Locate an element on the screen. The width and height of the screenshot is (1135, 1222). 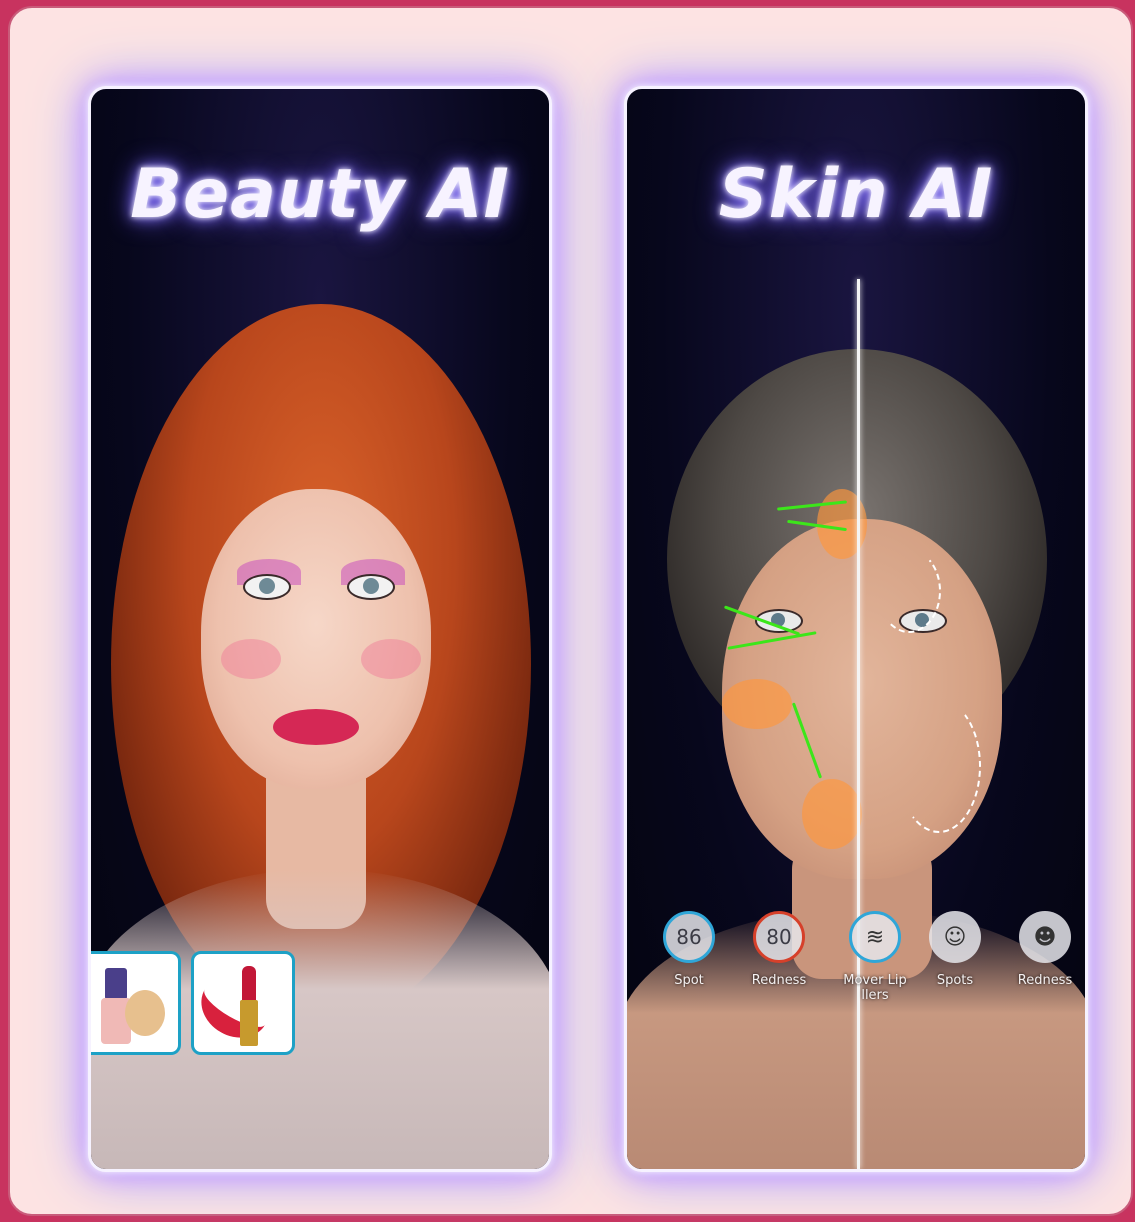
lipstick-thumbnail is located at coordinates (243, 1003).